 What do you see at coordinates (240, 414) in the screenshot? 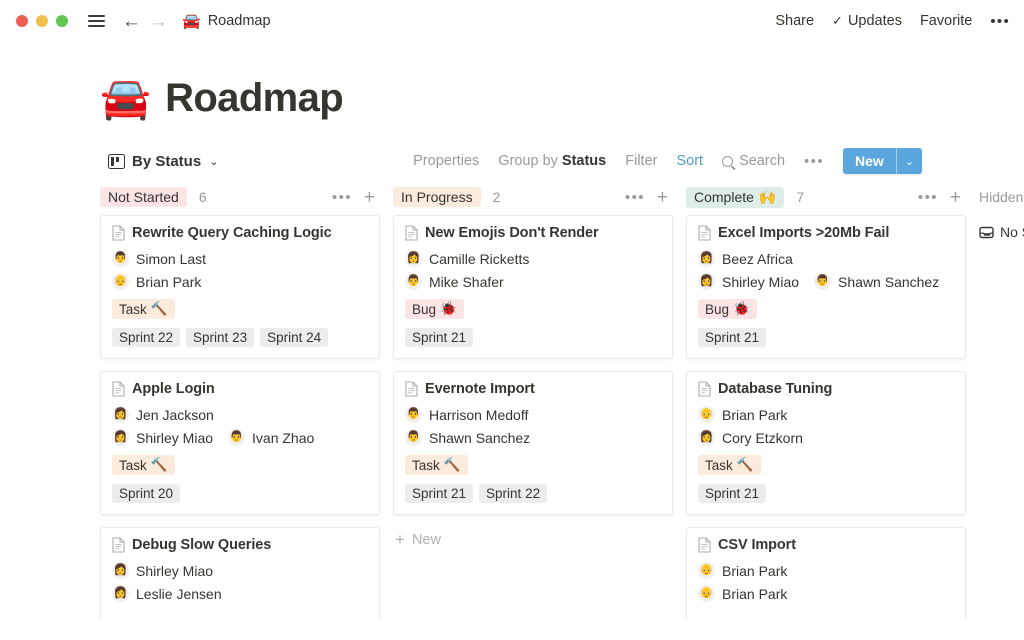
I see `card-people-row: 👩 Jen Jackson` at bounding box center [240, 414].